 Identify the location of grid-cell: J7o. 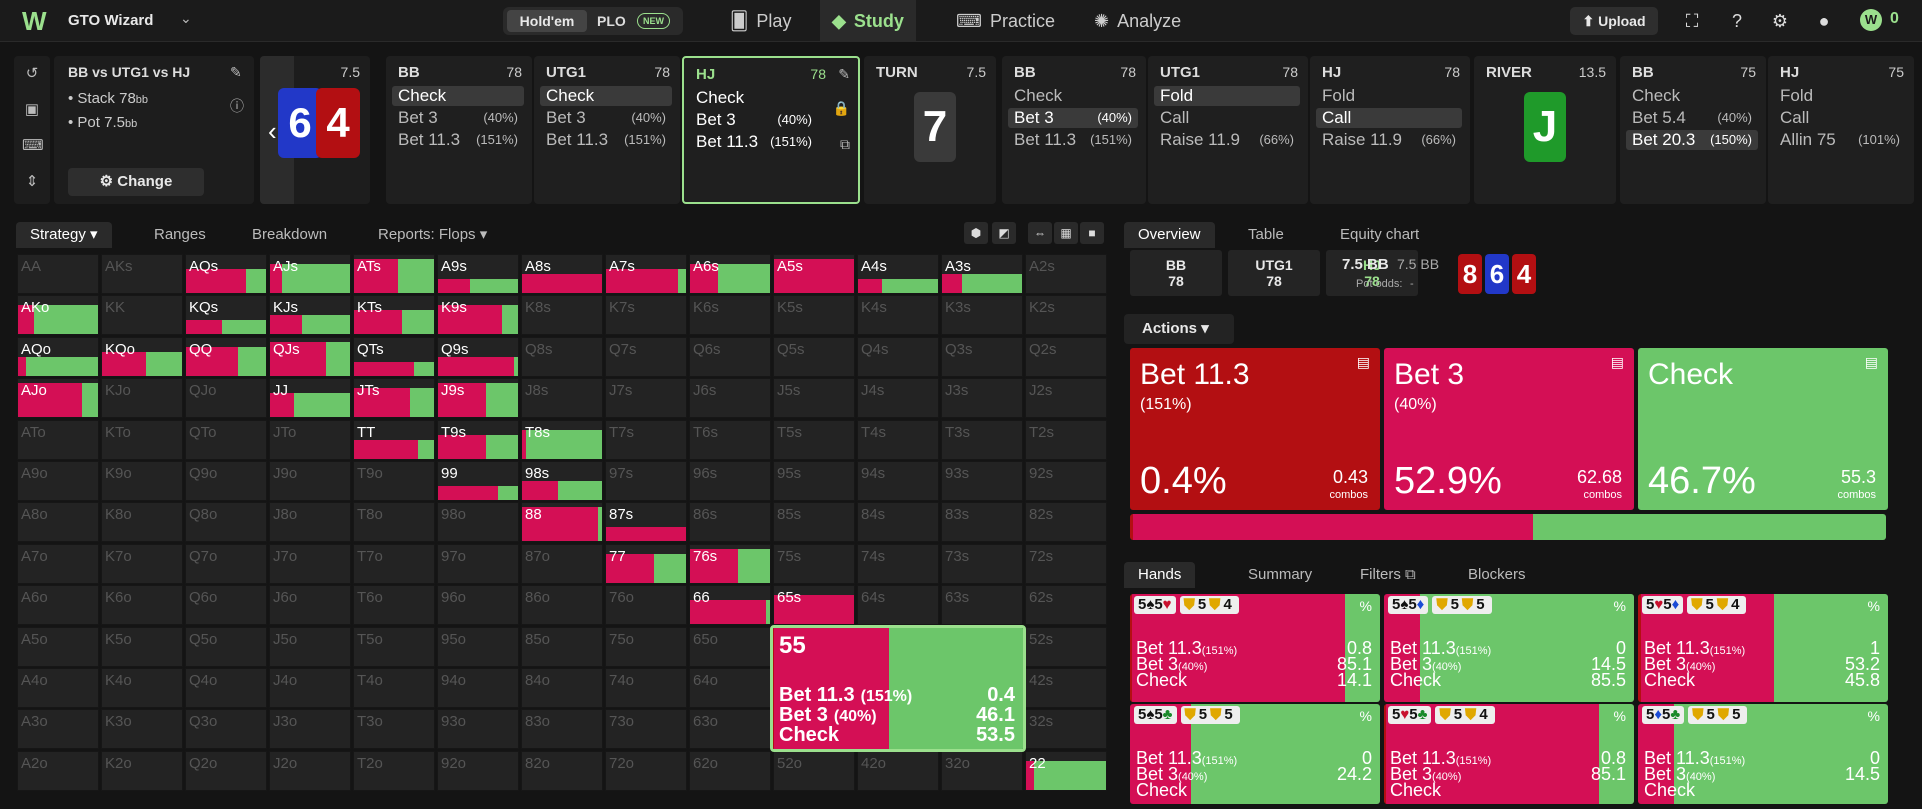
(310, 563).